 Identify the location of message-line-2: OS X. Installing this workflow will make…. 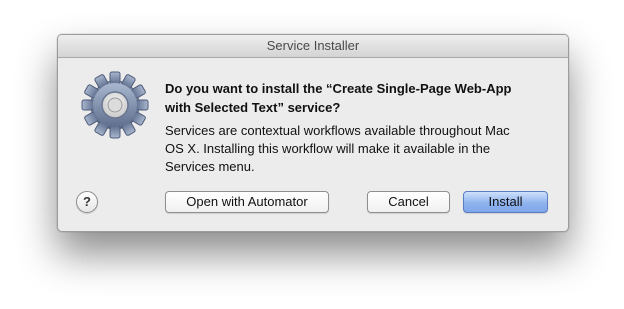
(328, 148).